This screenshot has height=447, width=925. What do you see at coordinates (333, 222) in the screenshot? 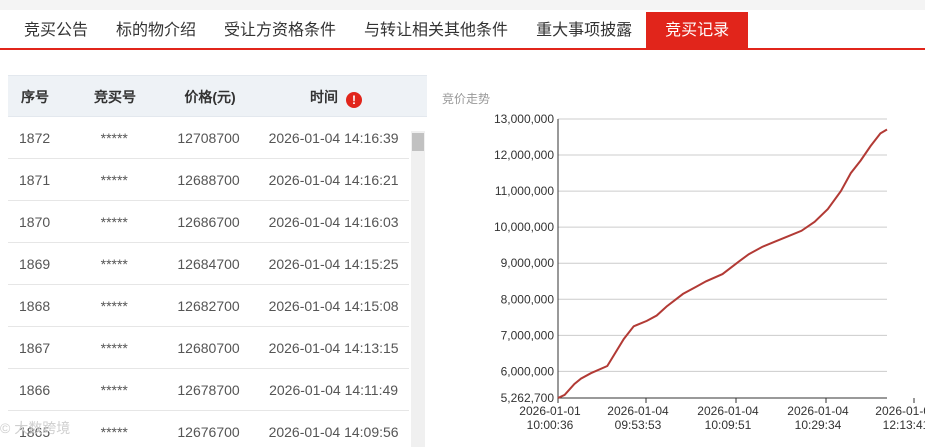
I see `cell-time: 2026-01-04 14:16:03` at bounding box center [333, 222].